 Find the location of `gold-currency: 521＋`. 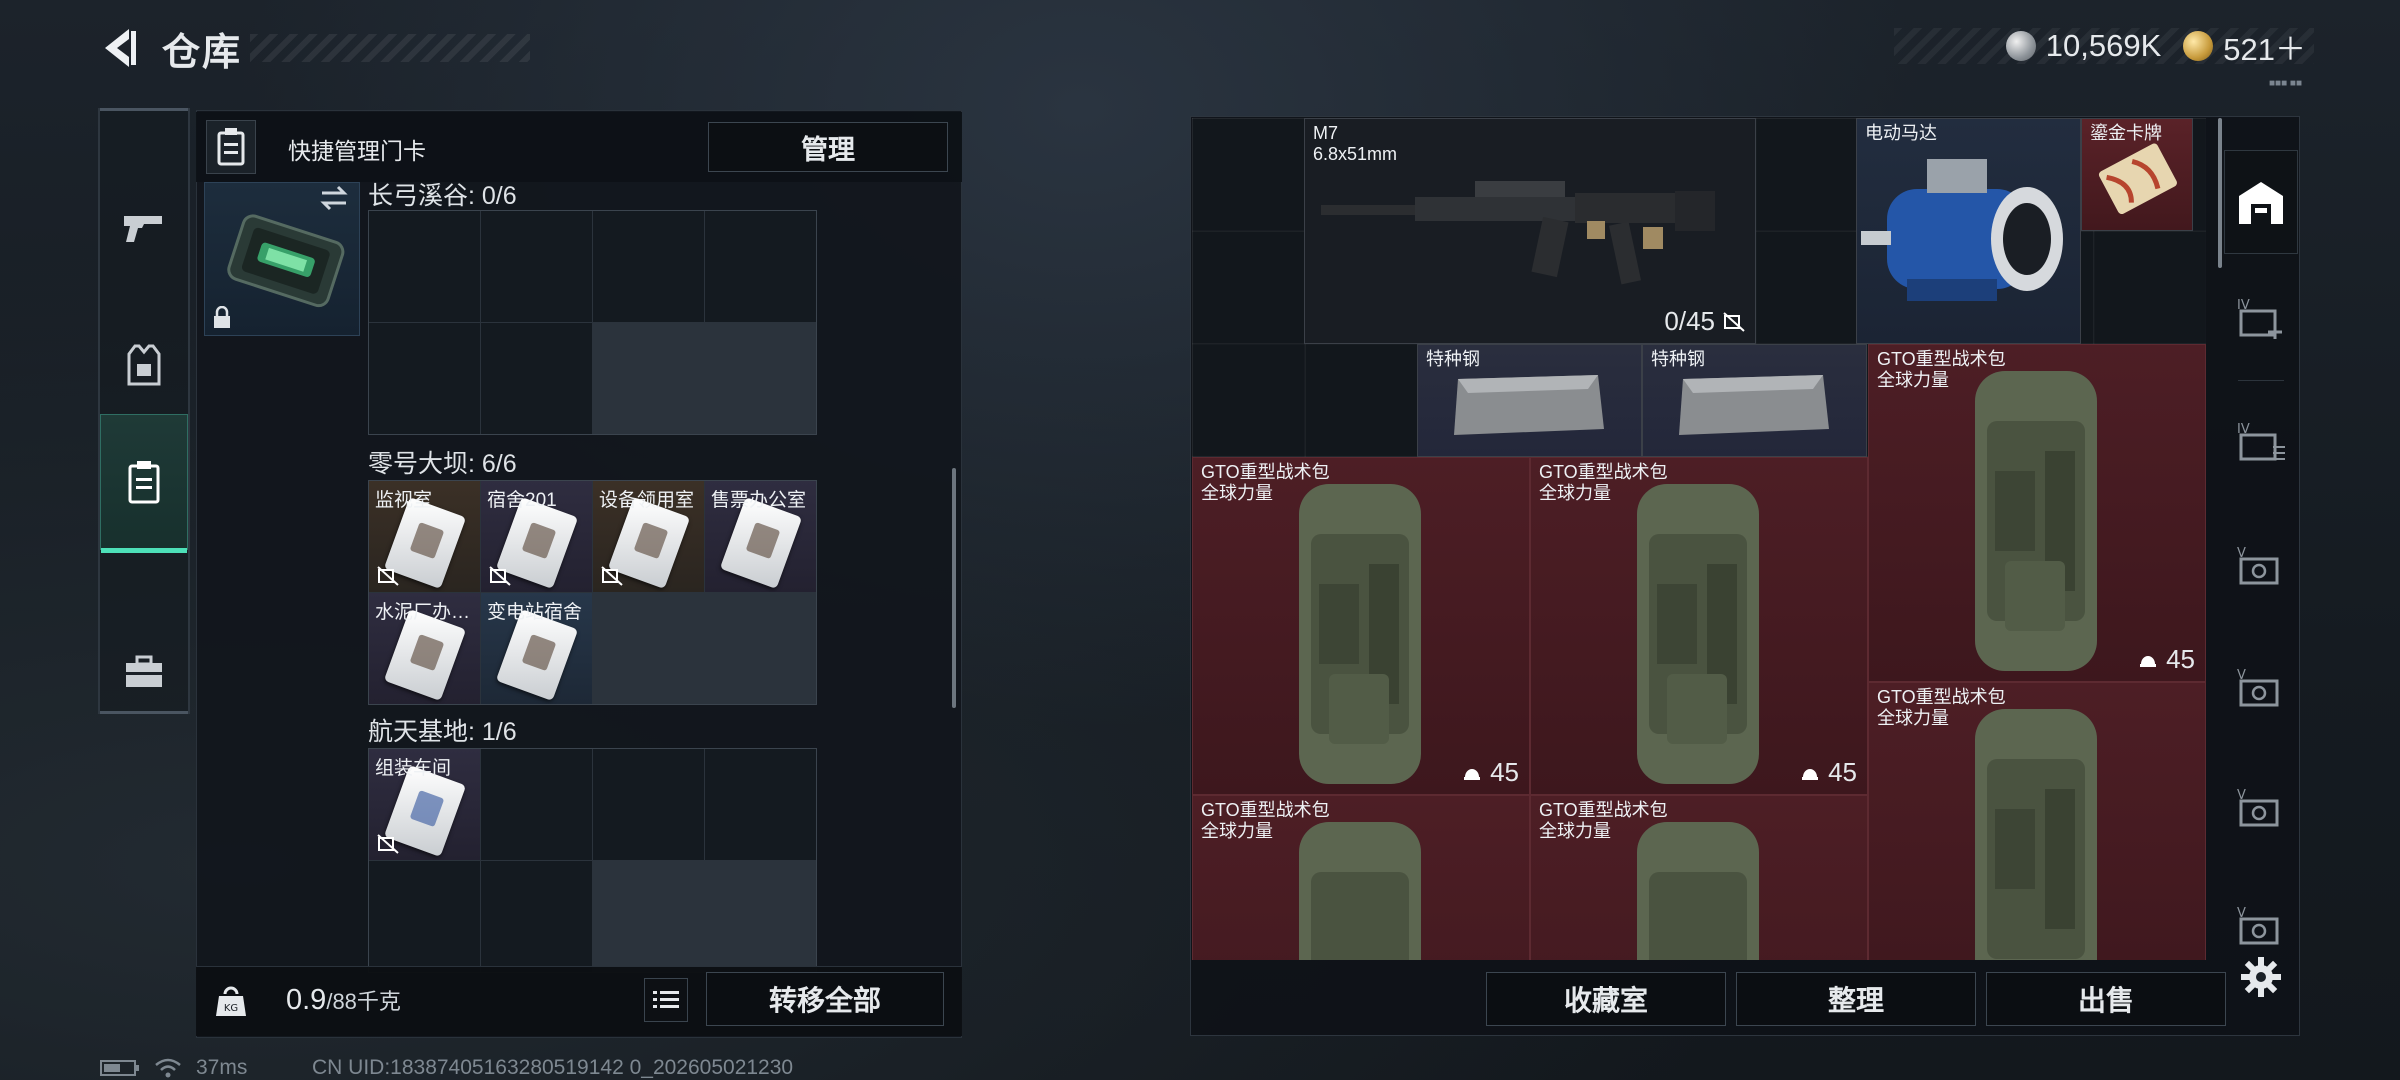

gold-currency: 521＋ is located at coordinates (2244, 46).